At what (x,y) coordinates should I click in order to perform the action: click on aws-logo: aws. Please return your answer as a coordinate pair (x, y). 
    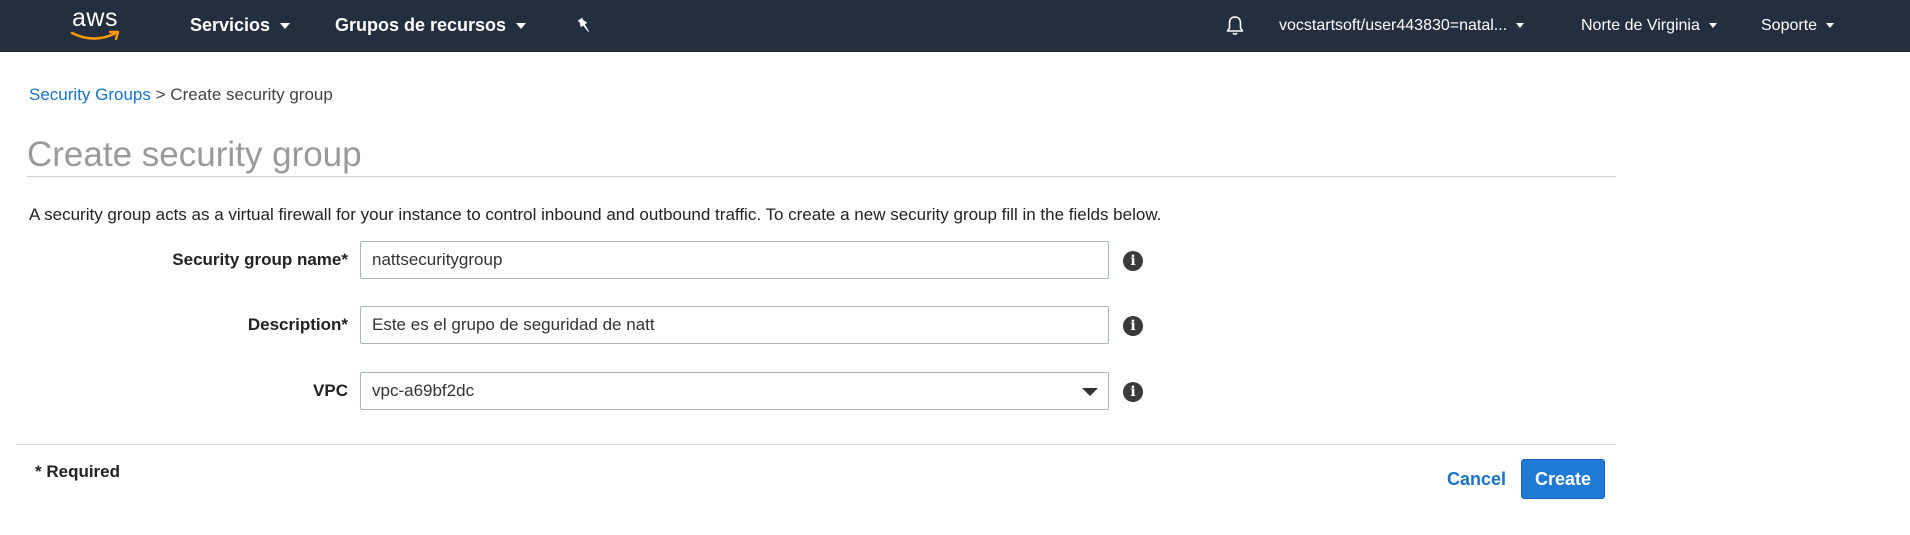
    Looking at the image, I should click on (95, 25).